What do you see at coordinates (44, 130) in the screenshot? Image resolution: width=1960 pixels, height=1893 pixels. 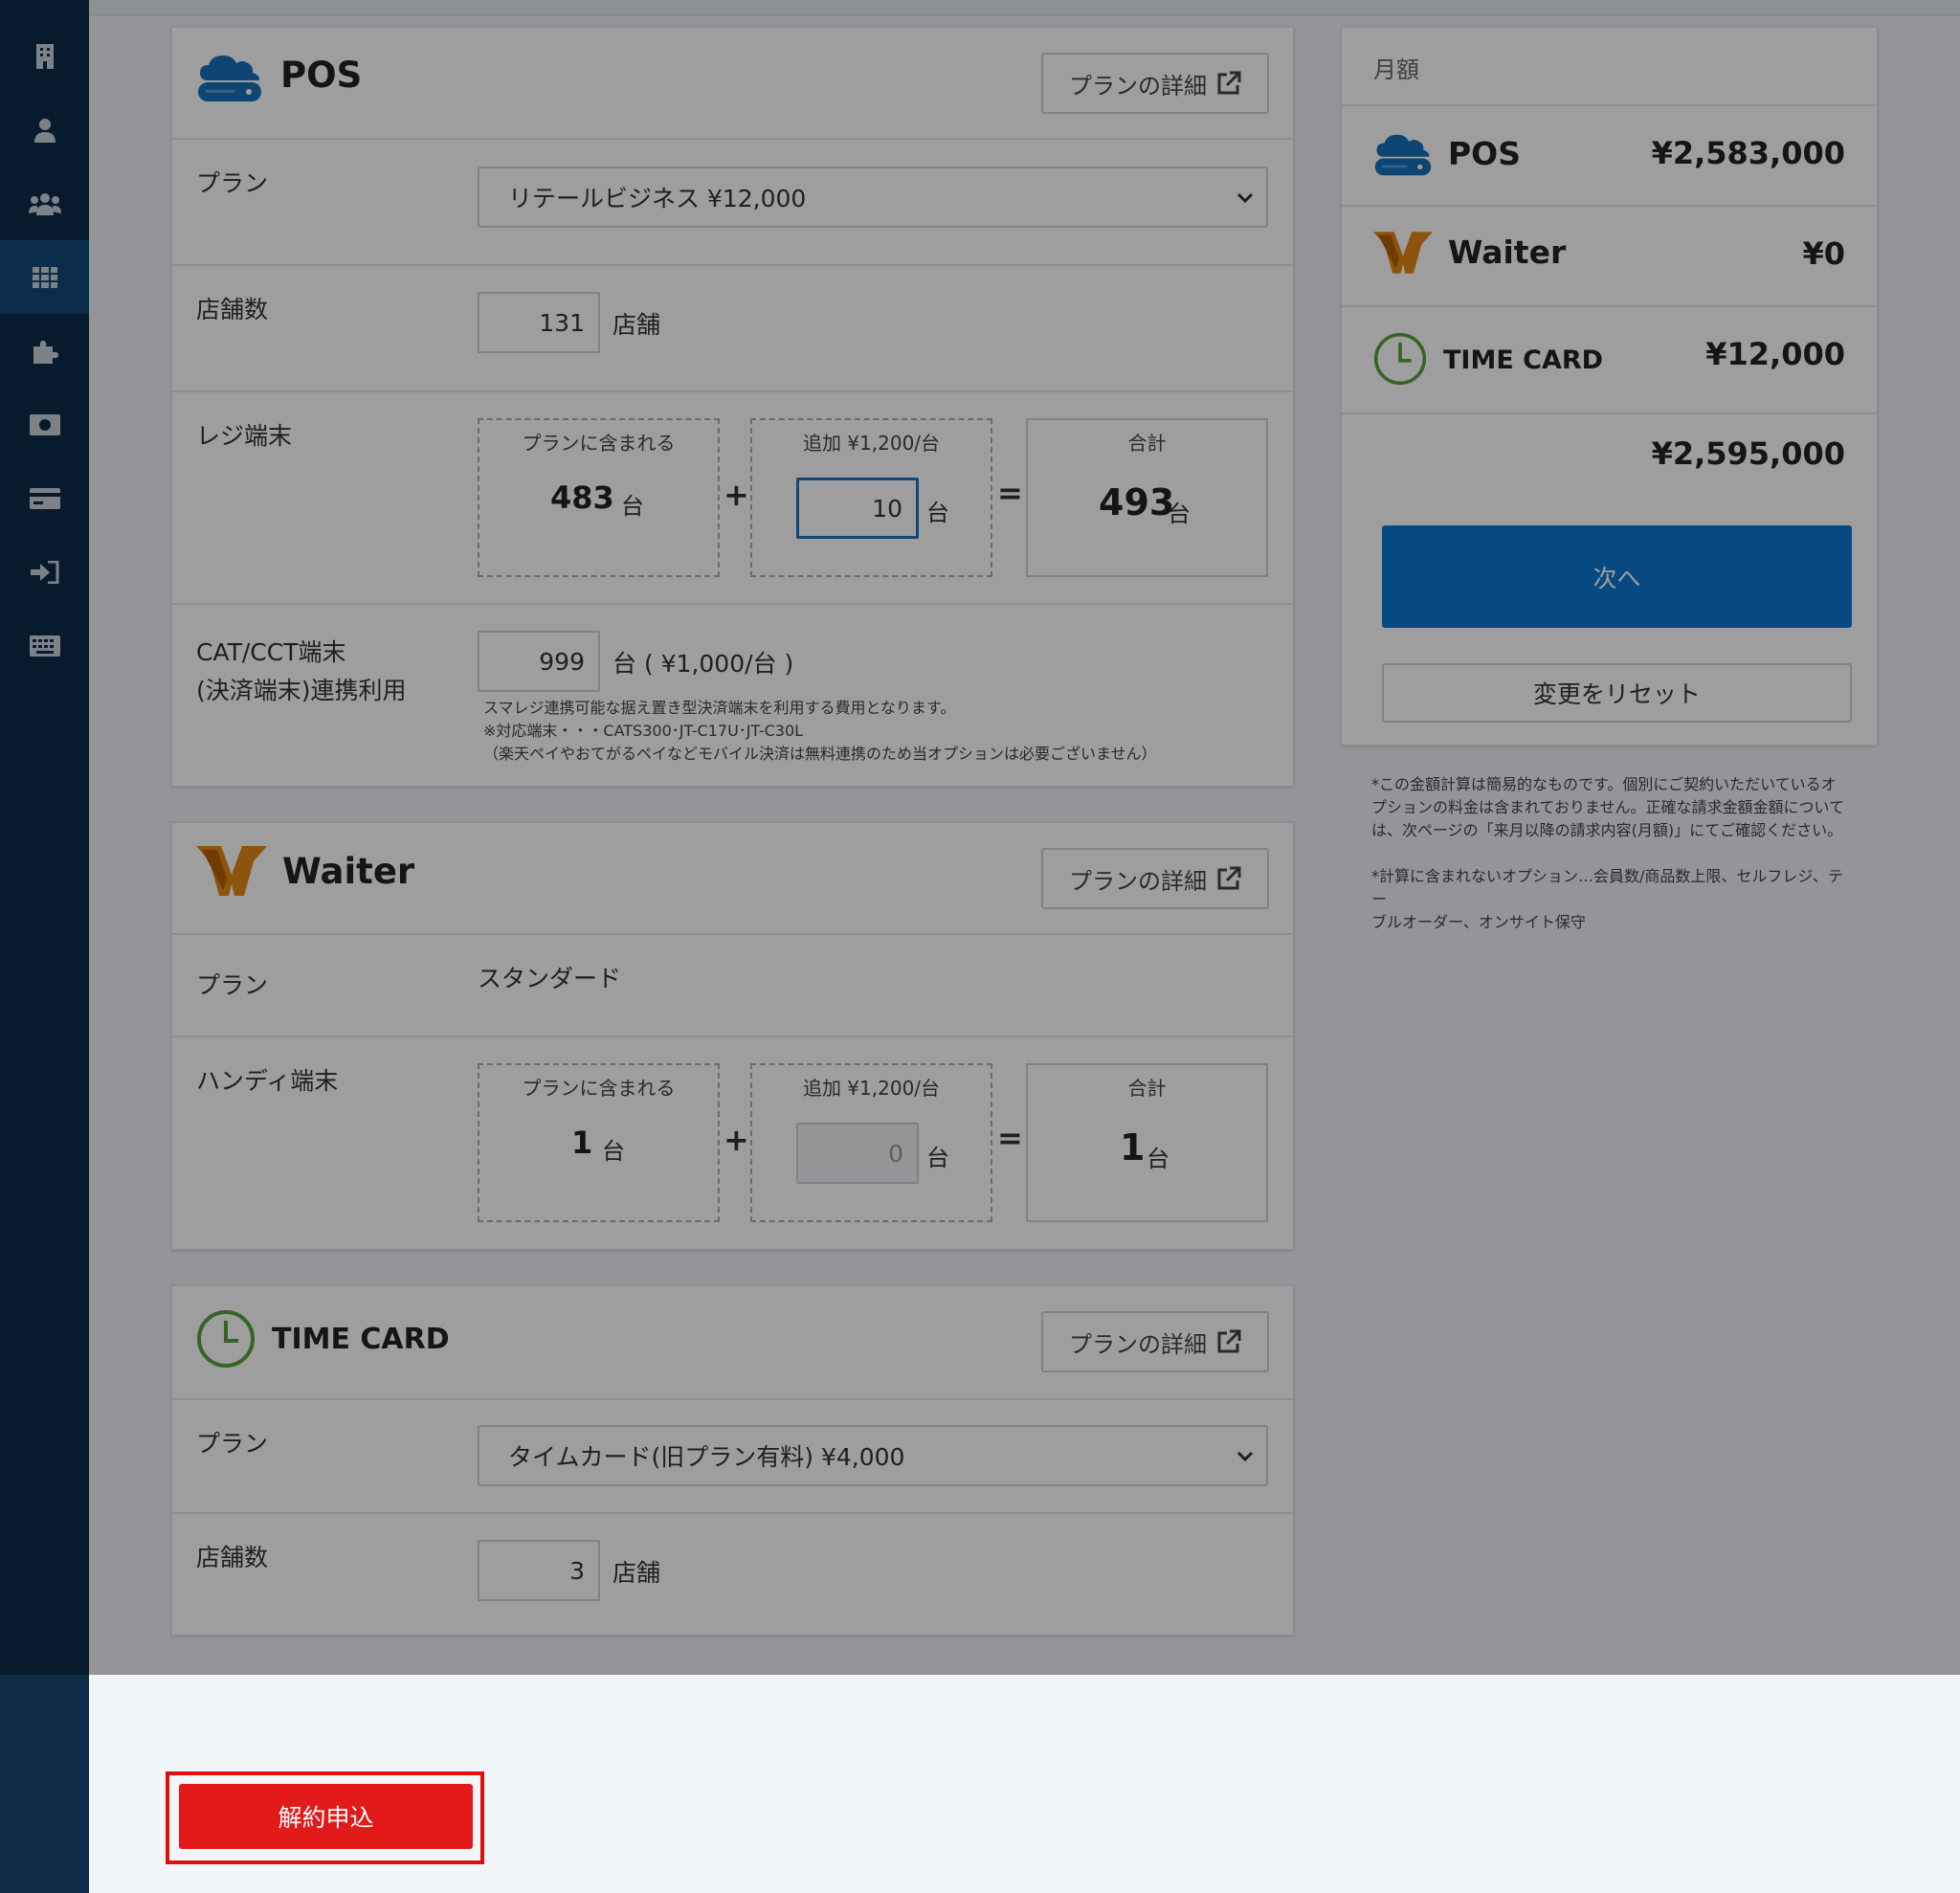 I see `user-icon` at bounding box center [44, 130].